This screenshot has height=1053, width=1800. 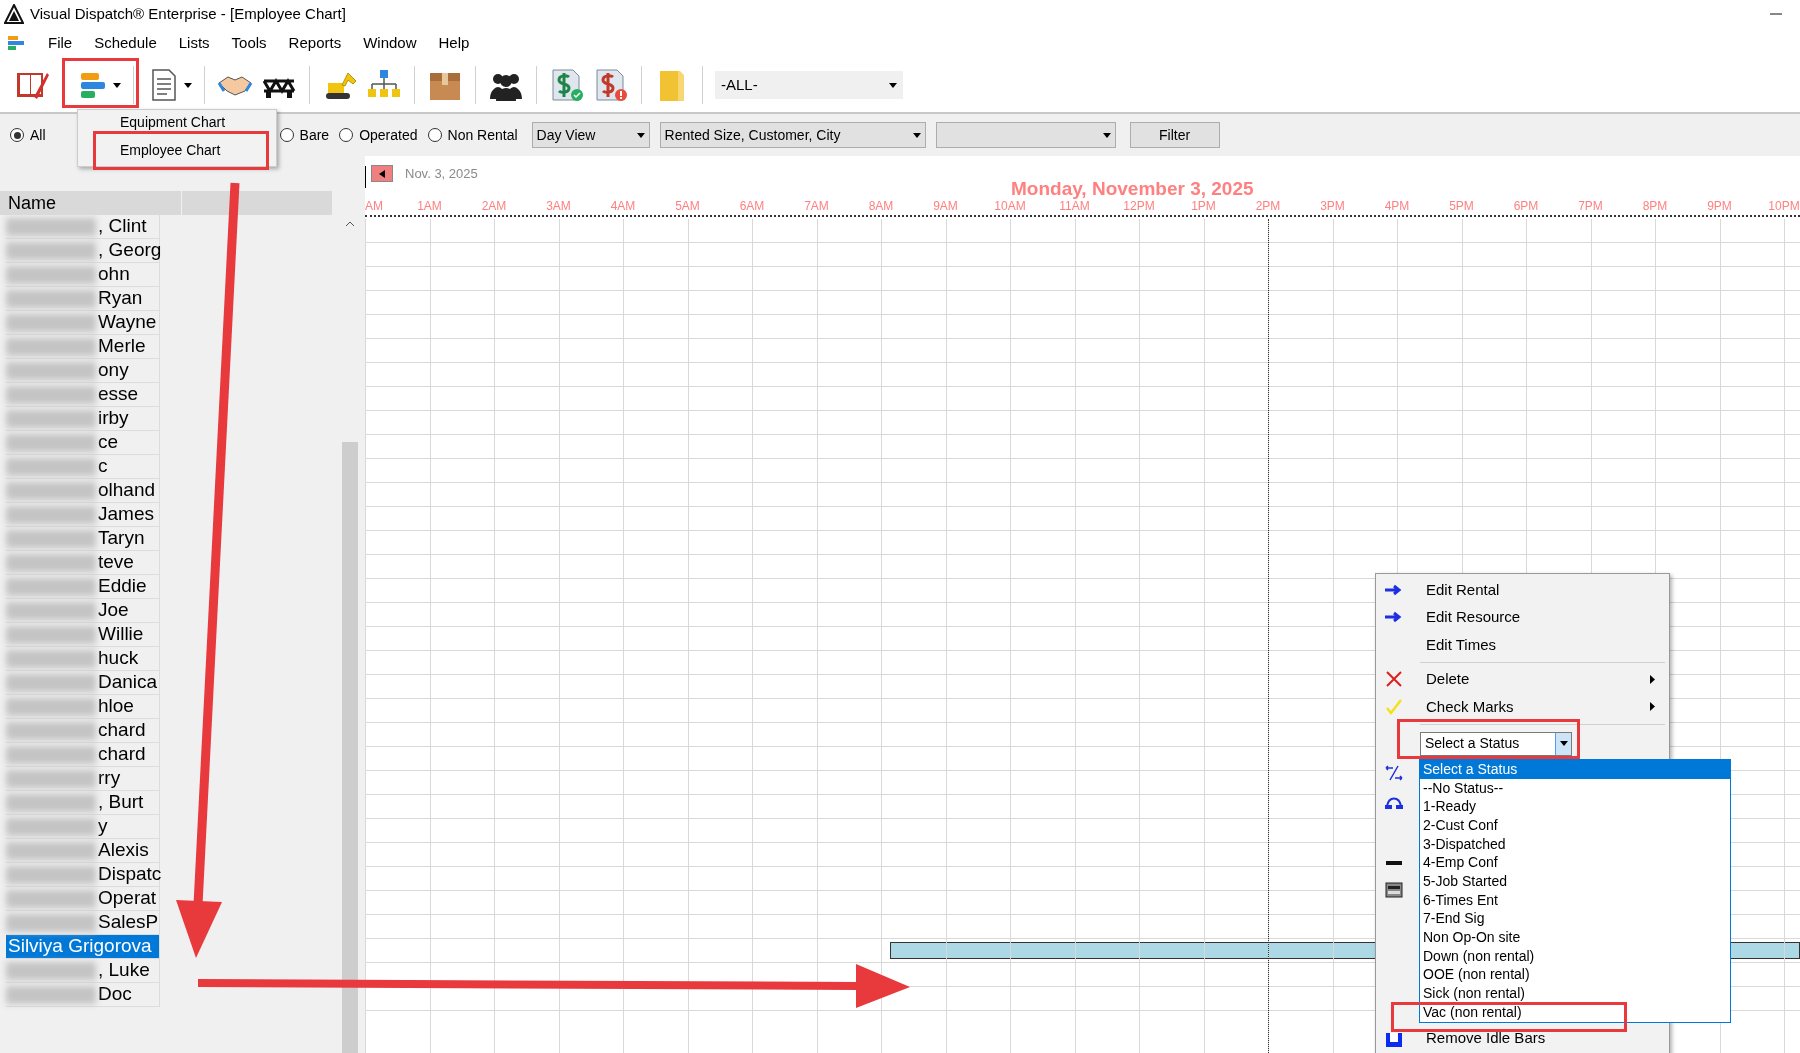 I want to click on hour-label: 3AM, so click(x=558, y=206).